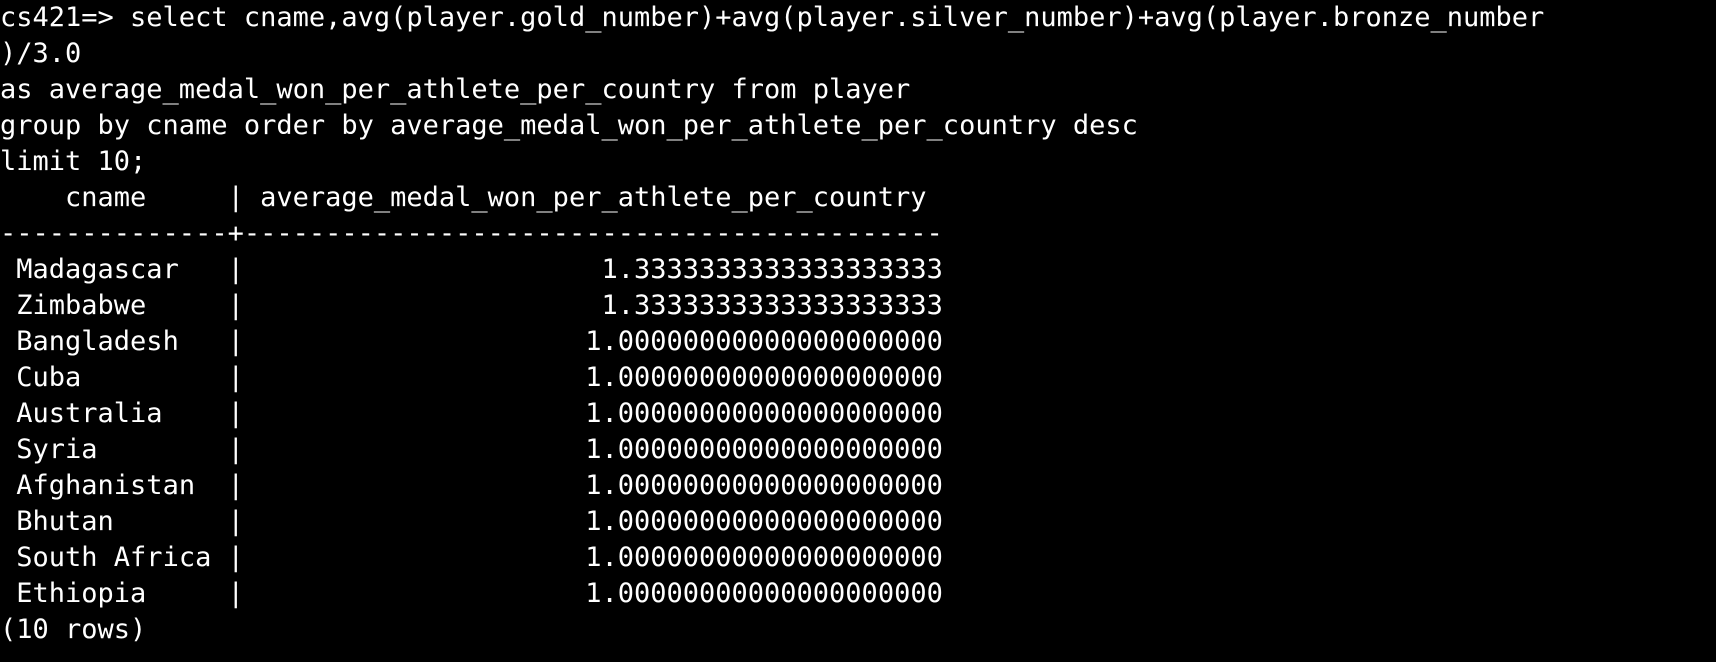 The height and width of the screenshot is (662, 1716). What do you see at coordinates (138, 269) in the screenshot?
I see `row-cname: Madagascar |` at bounding box center [138, 269].